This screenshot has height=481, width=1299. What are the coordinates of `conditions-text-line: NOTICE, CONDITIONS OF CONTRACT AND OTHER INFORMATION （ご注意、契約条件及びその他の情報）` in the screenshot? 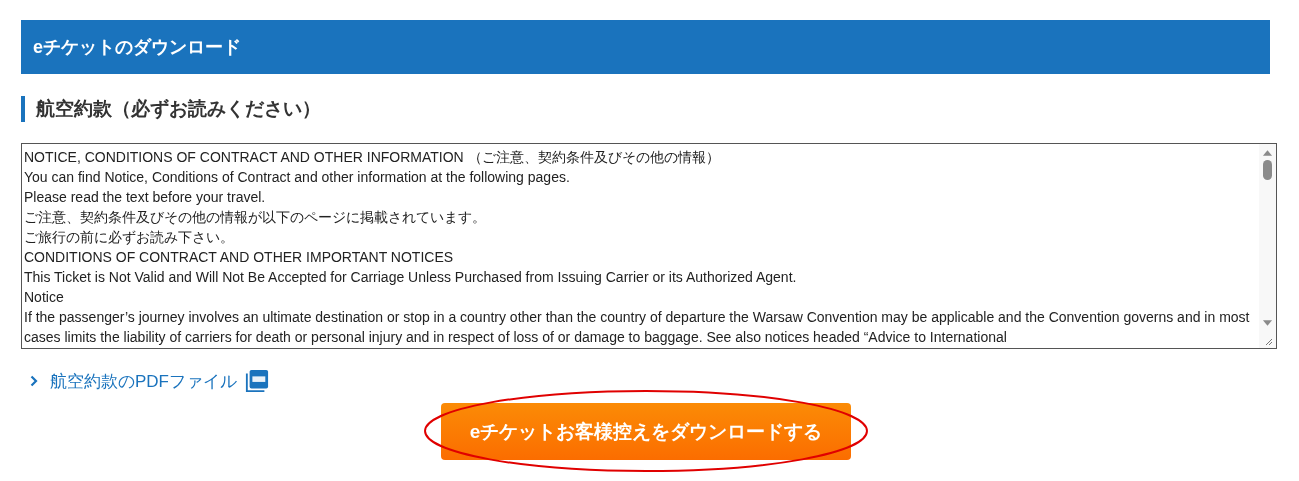 It's located at (372, 157).